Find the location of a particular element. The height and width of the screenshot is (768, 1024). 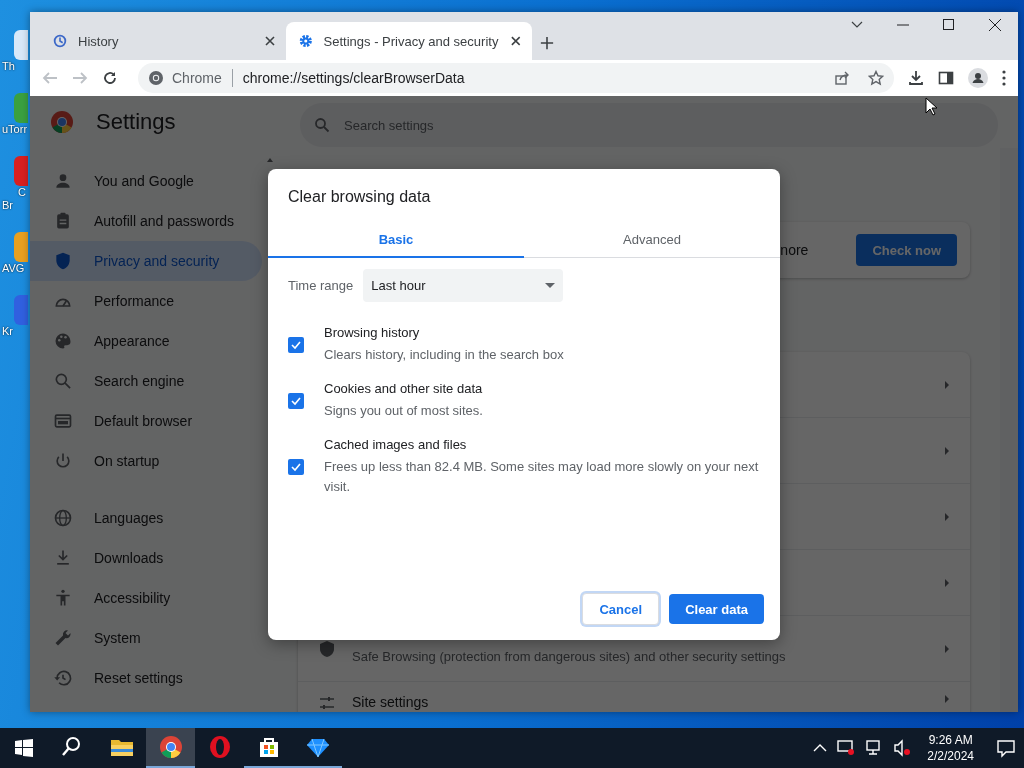

nav-item: Performance is located at coordinates (146, 301).